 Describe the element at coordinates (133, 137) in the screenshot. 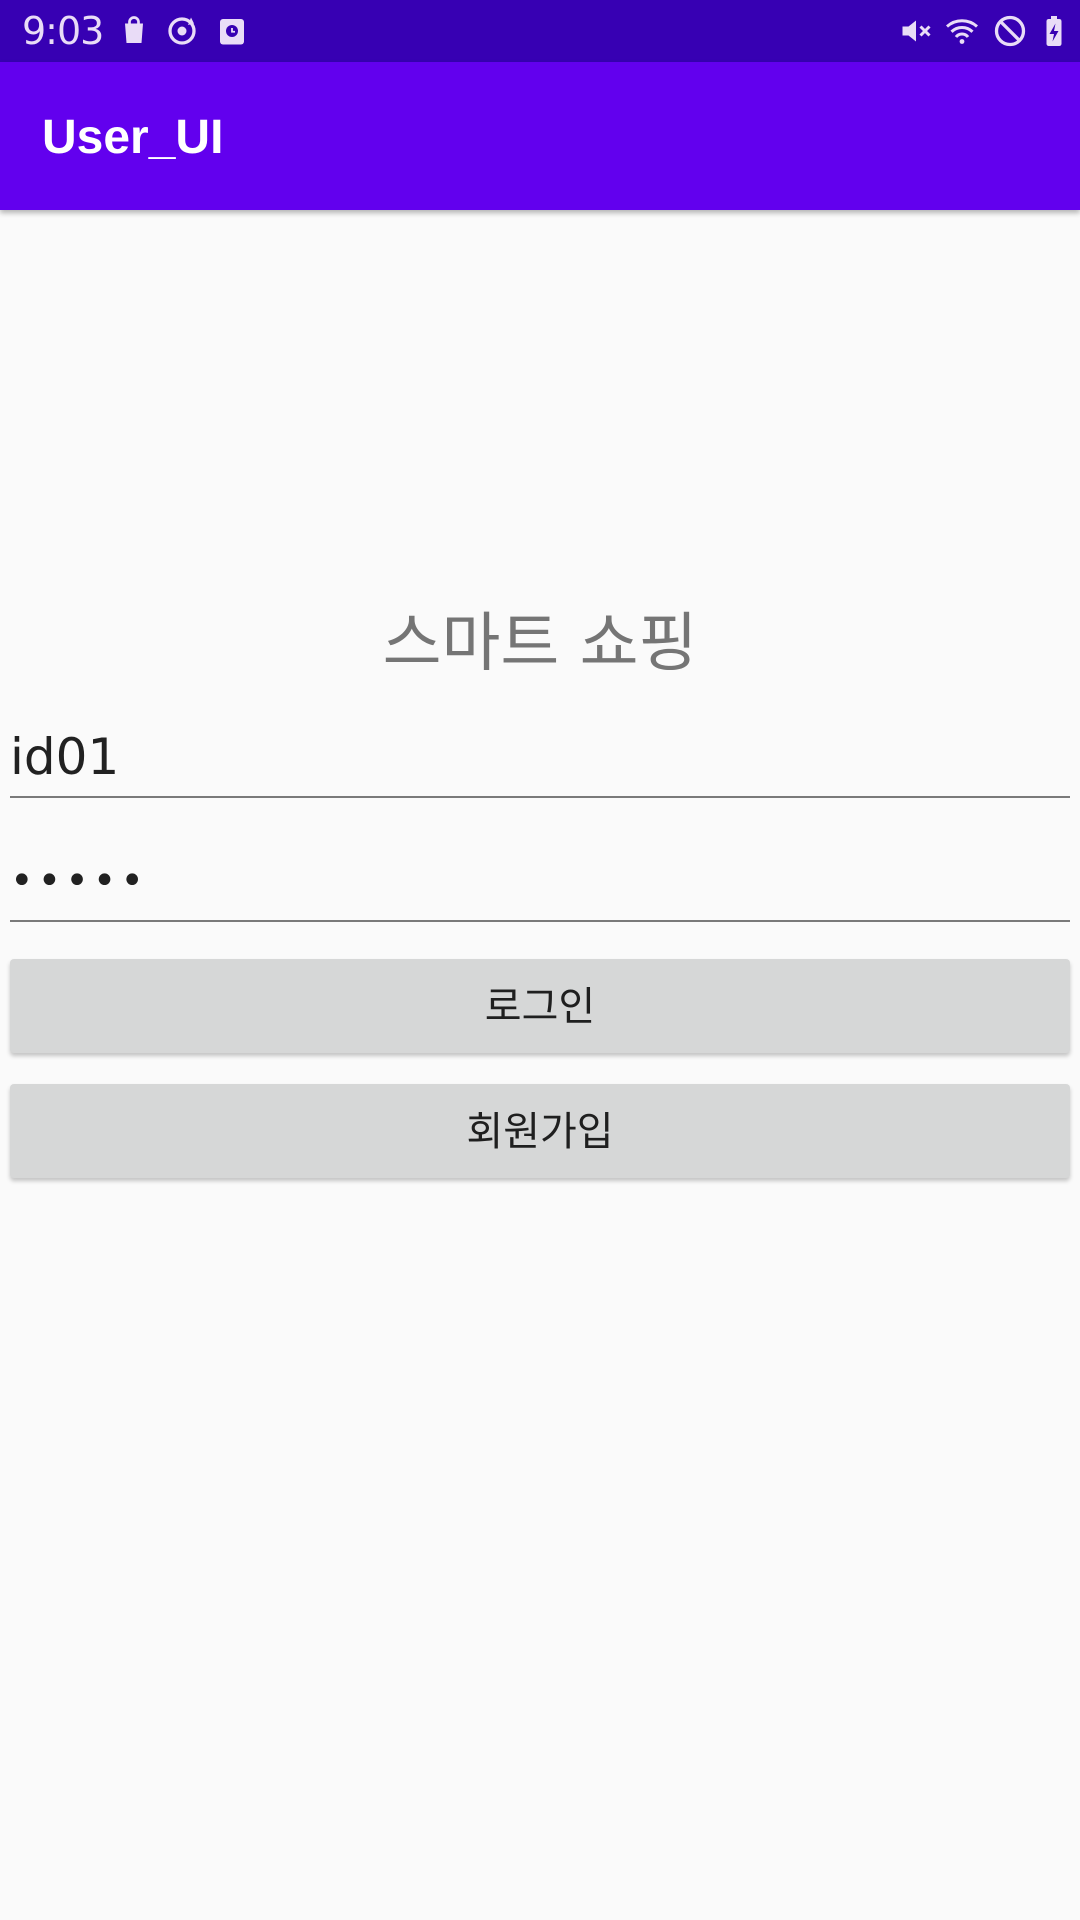

I see `app-title: User_UI` at that location.